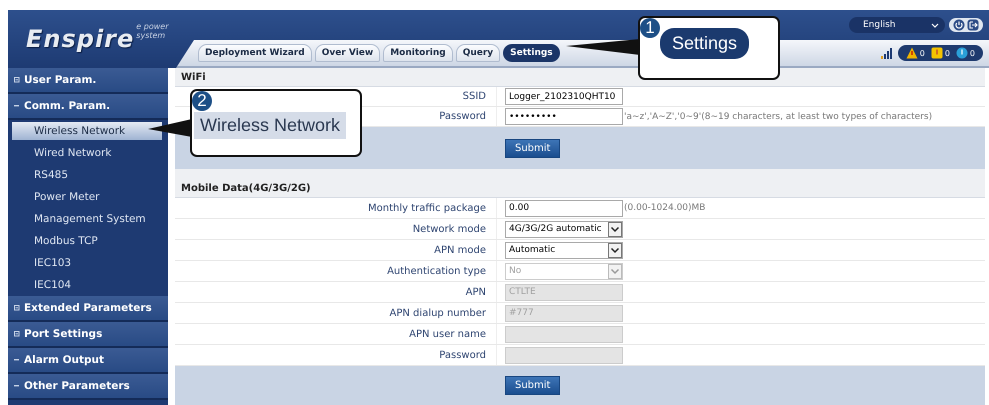 The image size is (989, 405). I want to click on nav-tab: Deployment Wizard, so click(255, 53).